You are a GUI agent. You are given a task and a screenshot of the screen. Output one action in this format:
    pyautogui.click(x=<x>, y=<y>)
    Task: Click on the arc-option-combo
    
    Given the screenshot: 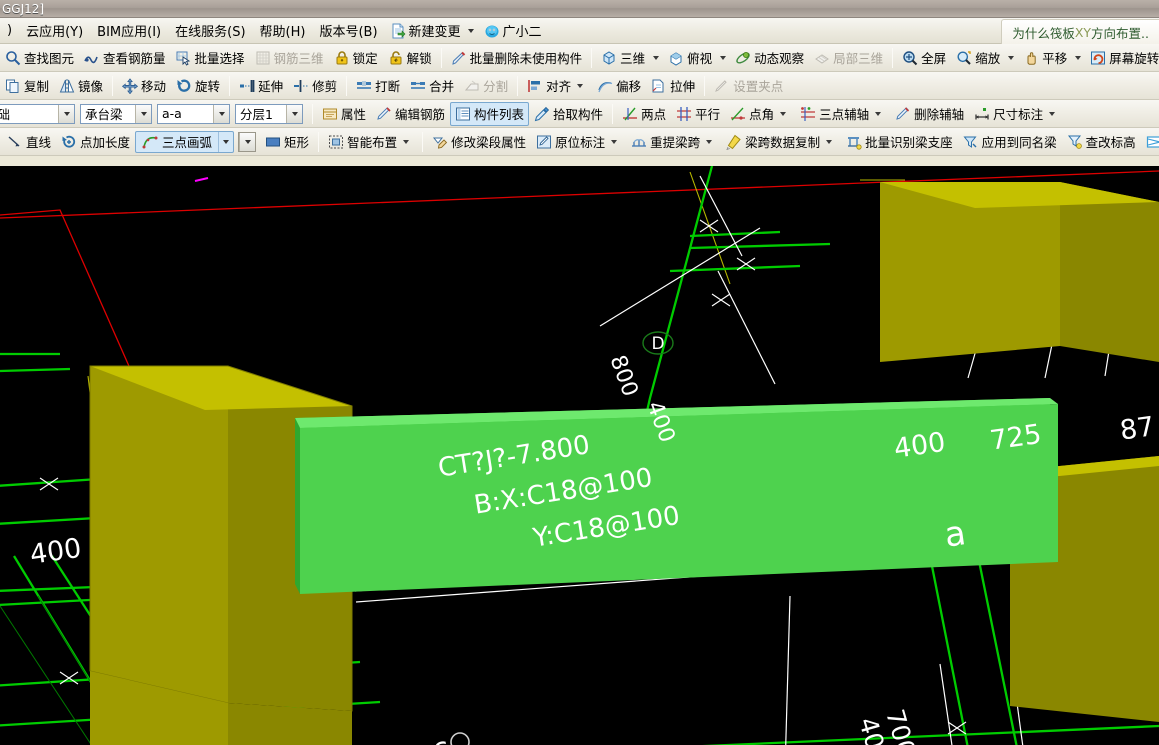 What is the action you would take?
    pyautogui.click(x=247, y=141)
    